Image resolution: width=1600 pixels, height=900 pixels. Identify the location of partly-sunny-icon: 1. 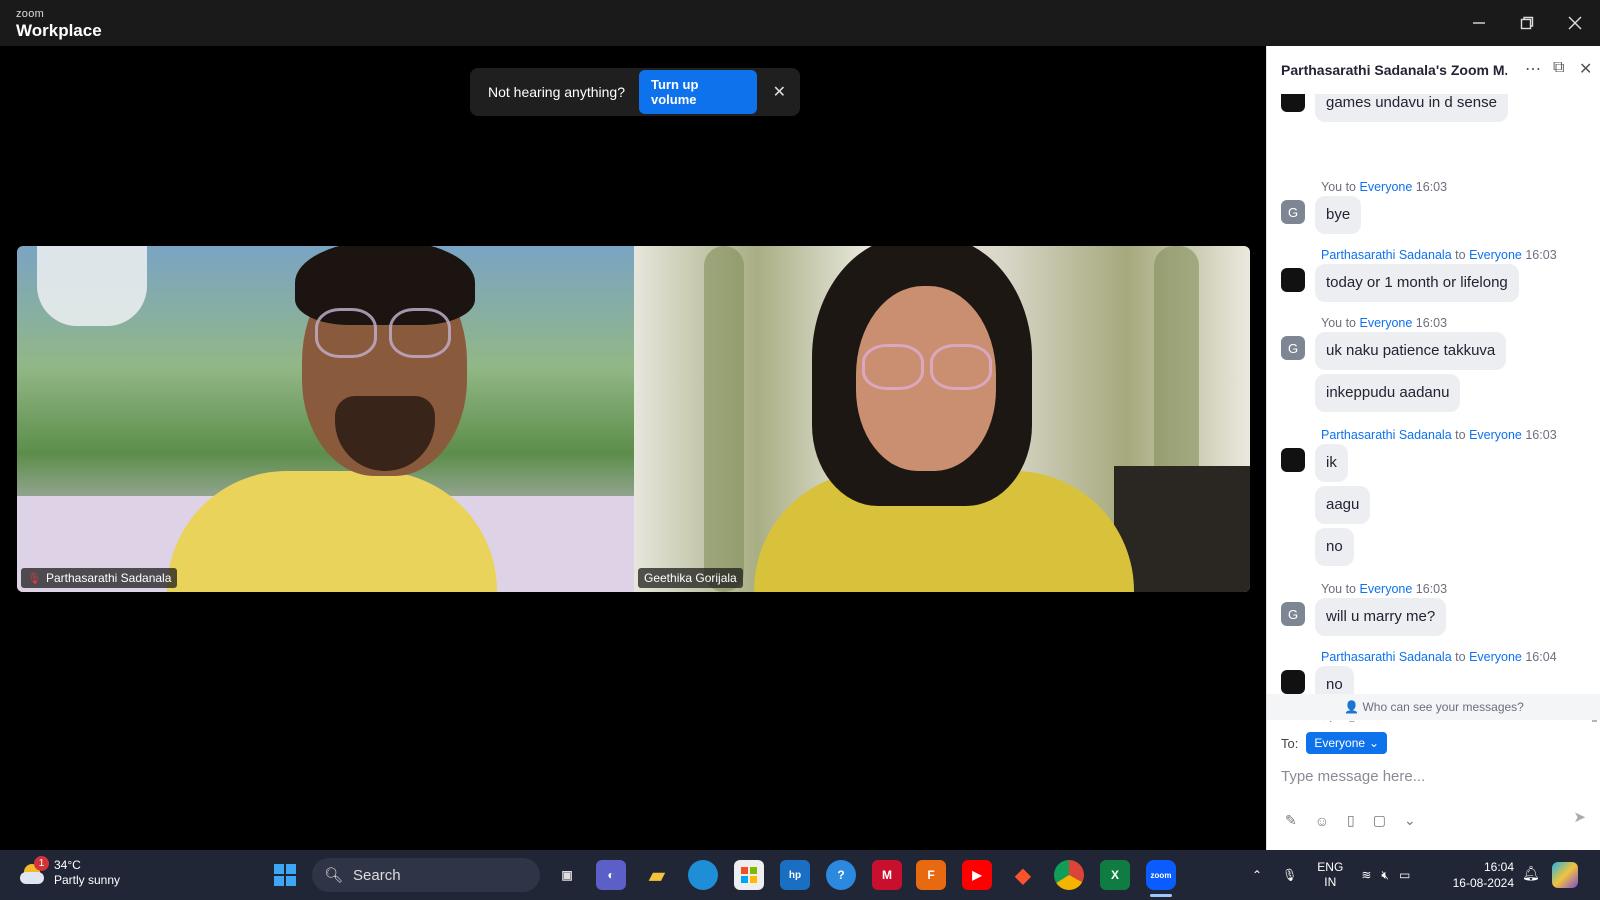
(34, 871).